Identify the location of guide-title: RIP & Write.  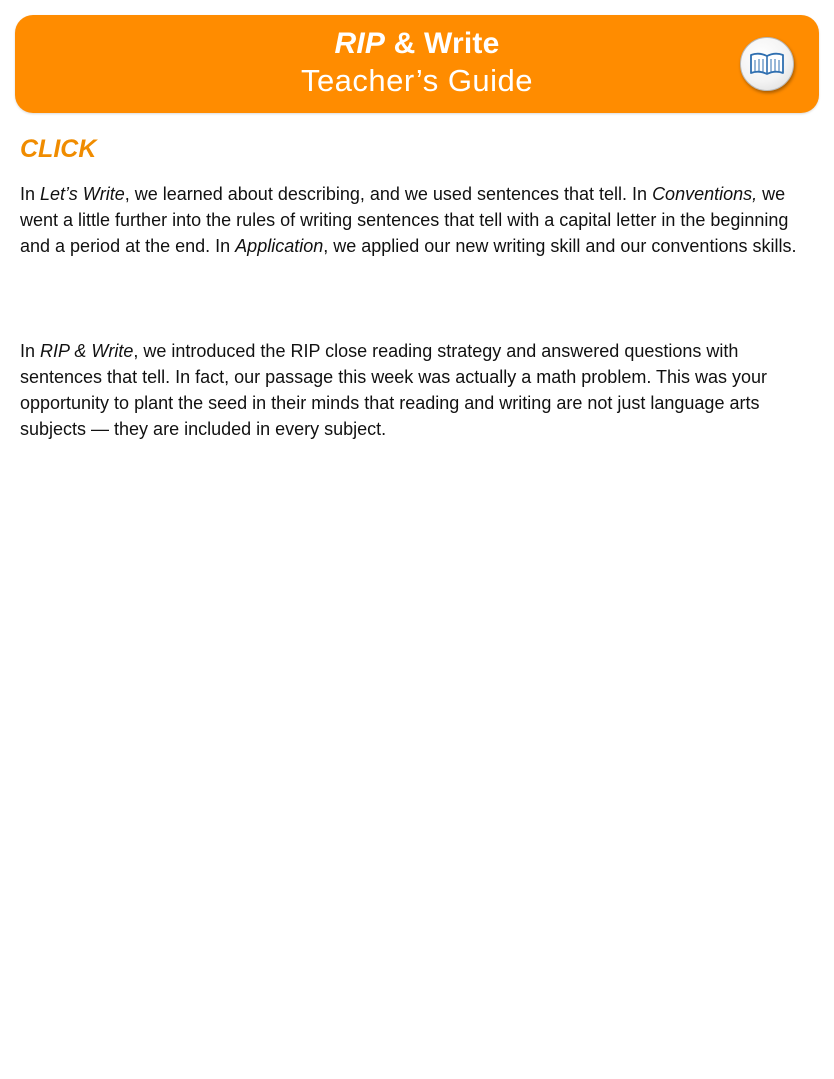
(417, 44).